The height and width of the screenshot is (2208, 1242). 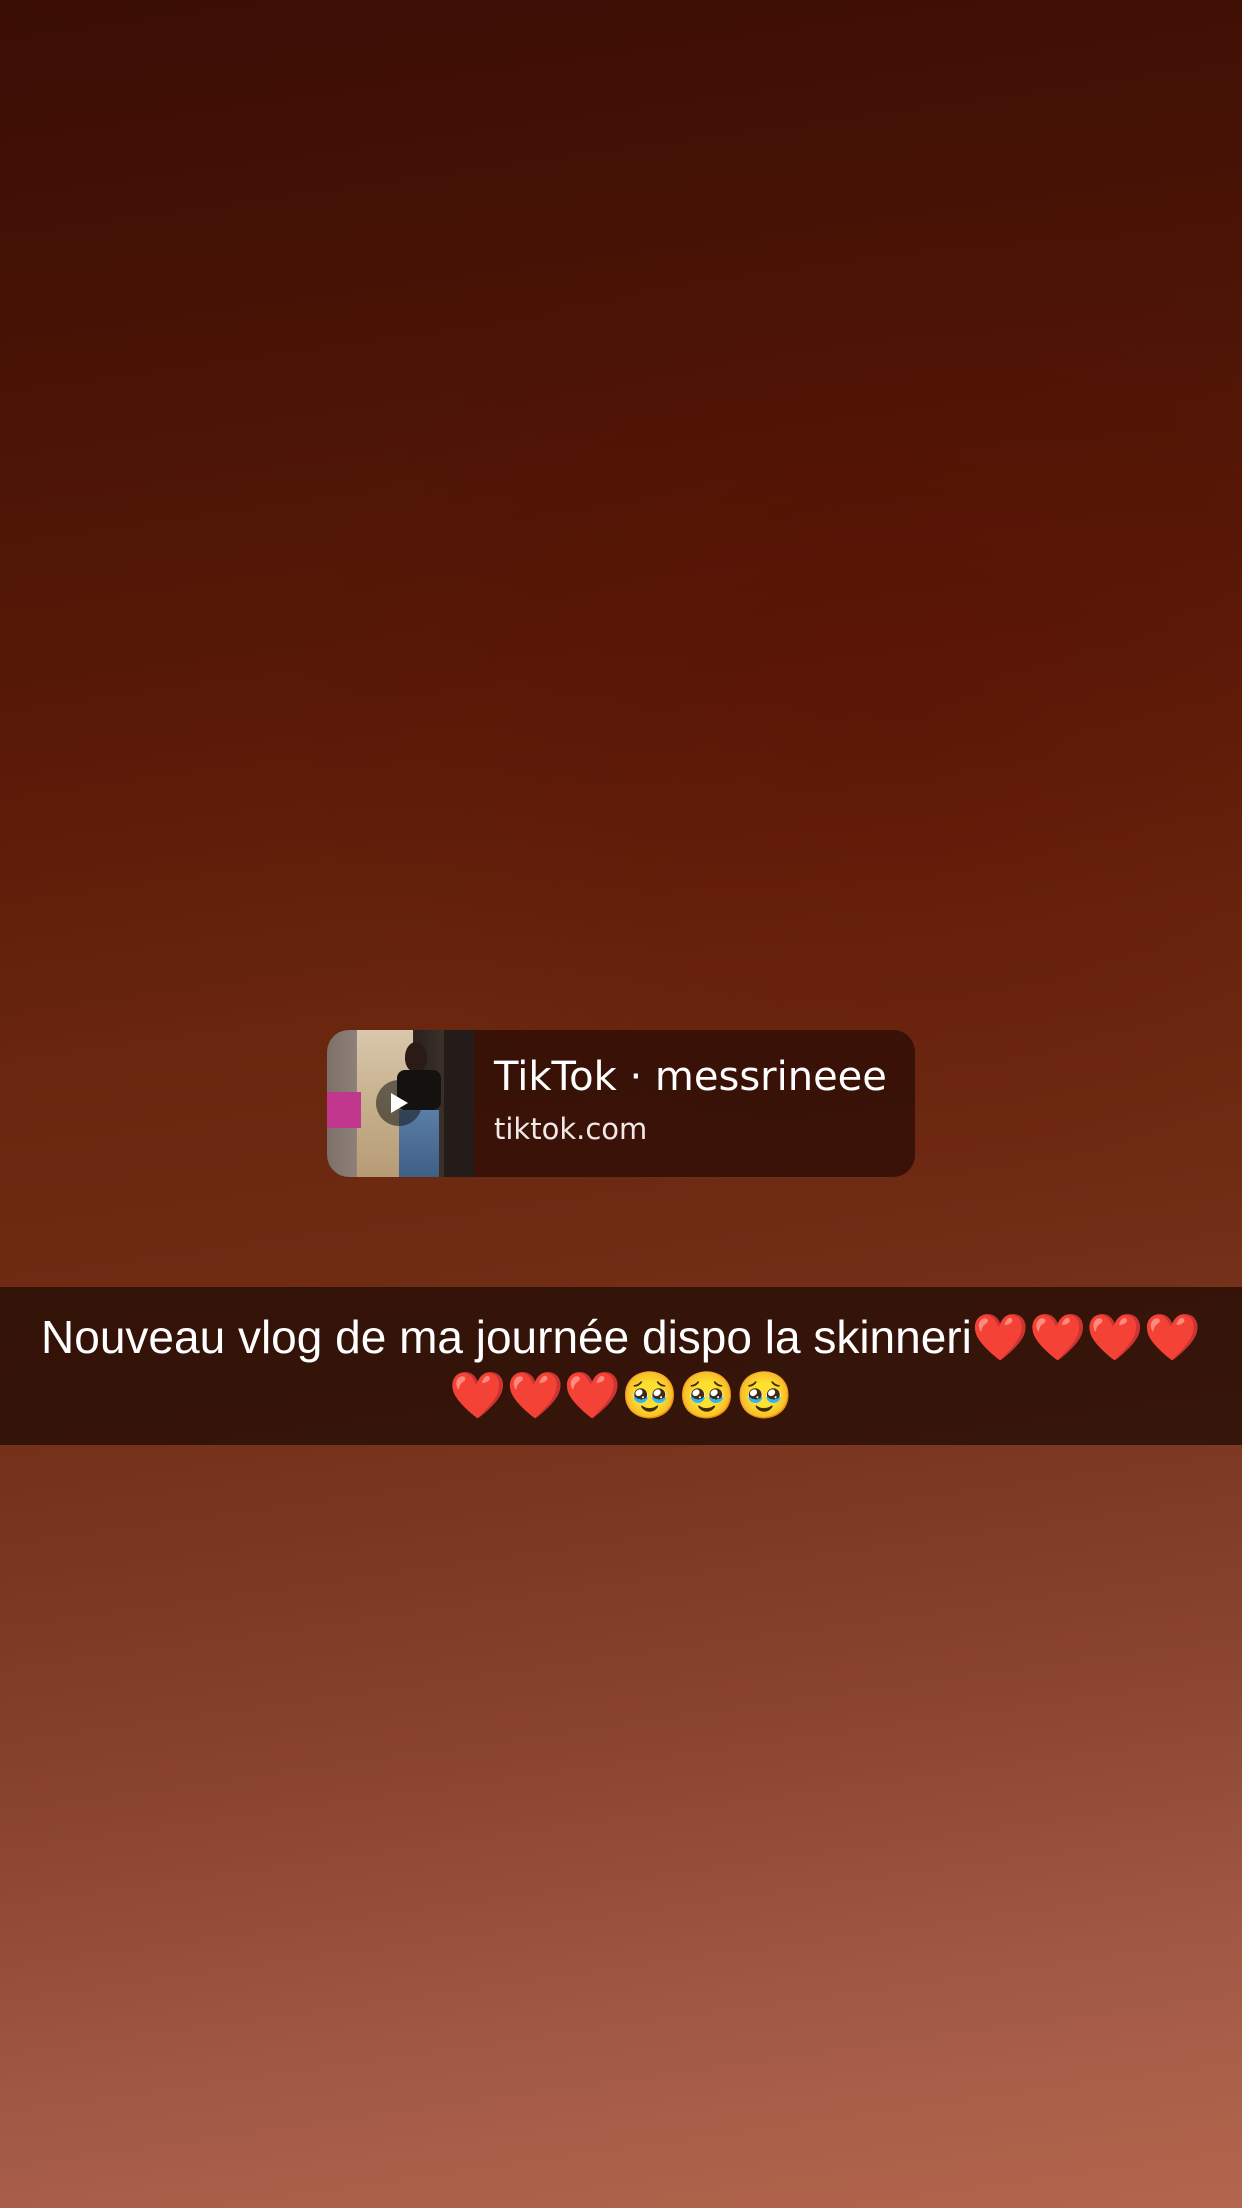 I want to click on link-card-text: TikTok · messrineee tiktok.com, so click(x=689, y=1103).